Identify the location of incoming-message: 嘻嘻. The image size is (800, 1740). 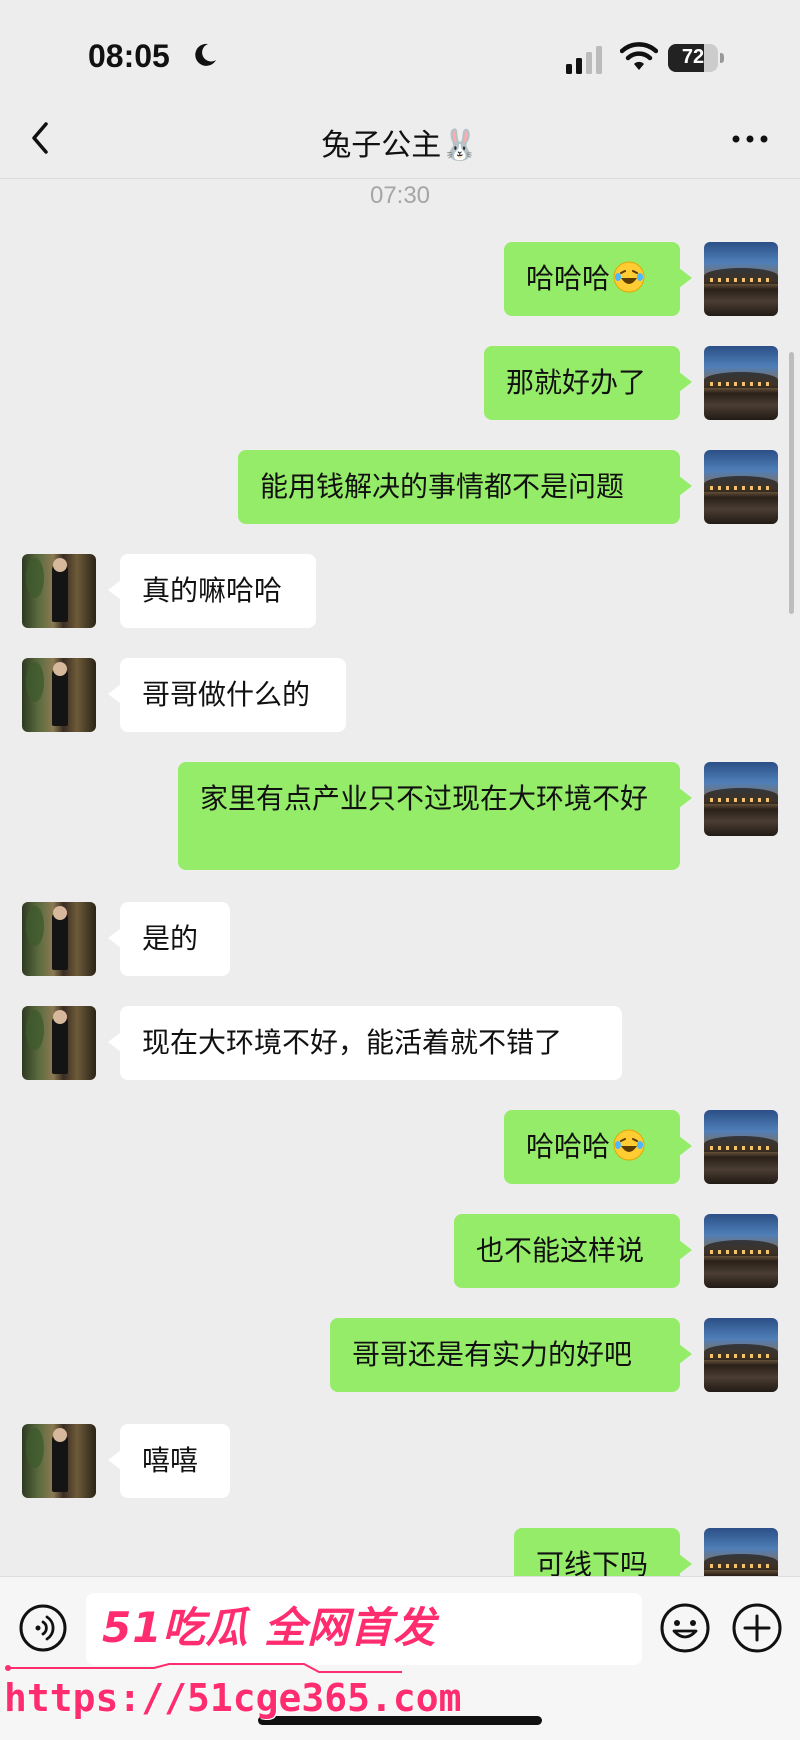
(400, 1461).